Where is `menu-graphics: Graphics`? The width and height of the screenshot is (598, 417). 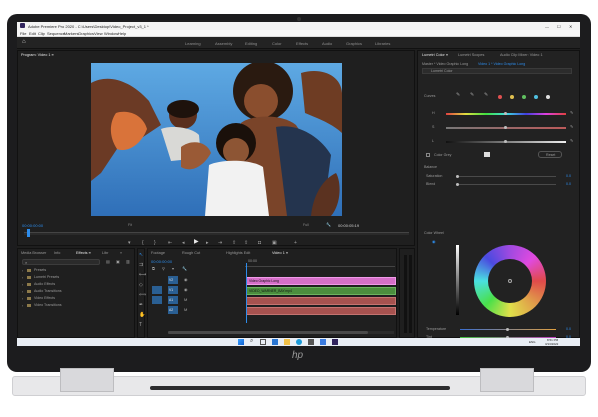 menu-graphics: Graphics is located at coordinates (86, 33).